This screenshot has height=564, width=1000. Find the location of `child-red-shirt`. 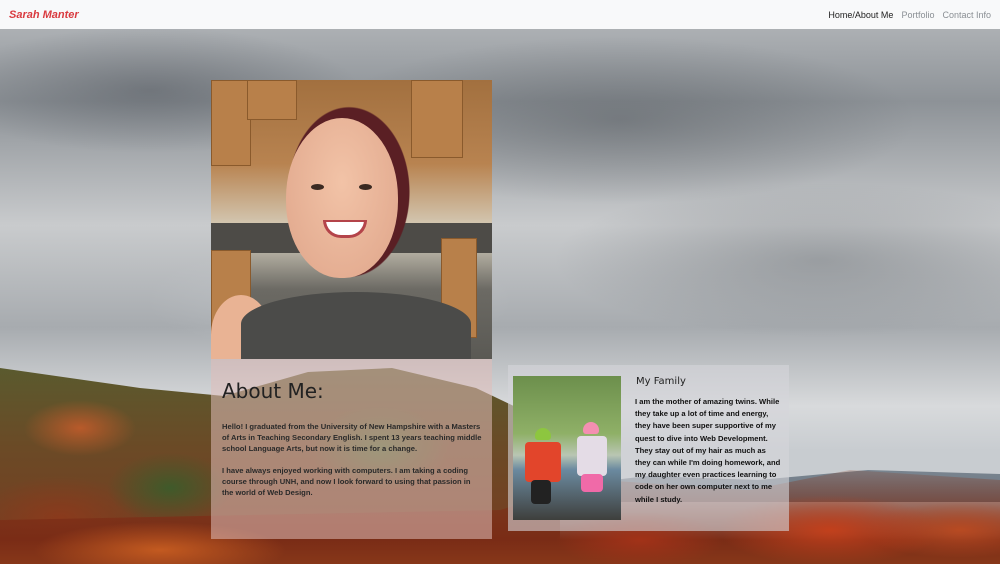

child-red-shirt is located at coordinates (543, 462).